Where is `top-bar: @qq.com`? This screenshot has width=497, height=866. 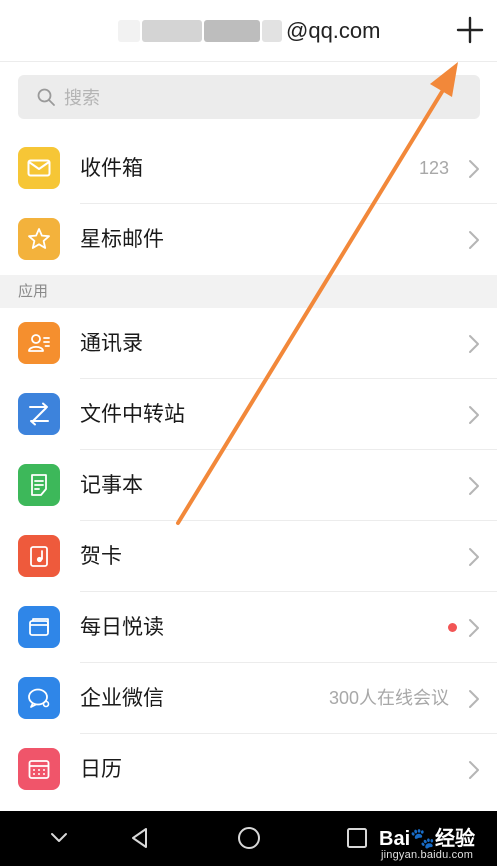
top-bar: @qq.com is located at coordinates (248, 31).